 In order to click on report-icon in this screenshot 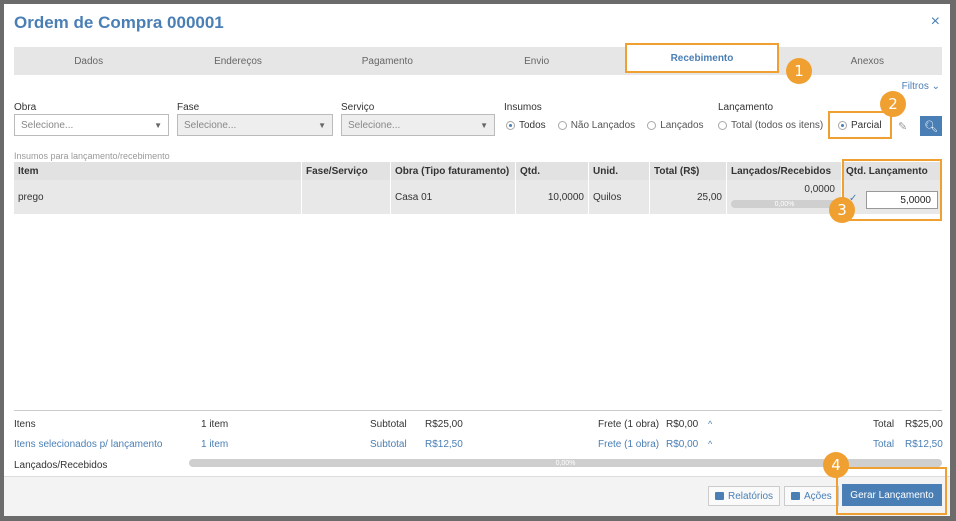, I will do `click(719, 496)`.